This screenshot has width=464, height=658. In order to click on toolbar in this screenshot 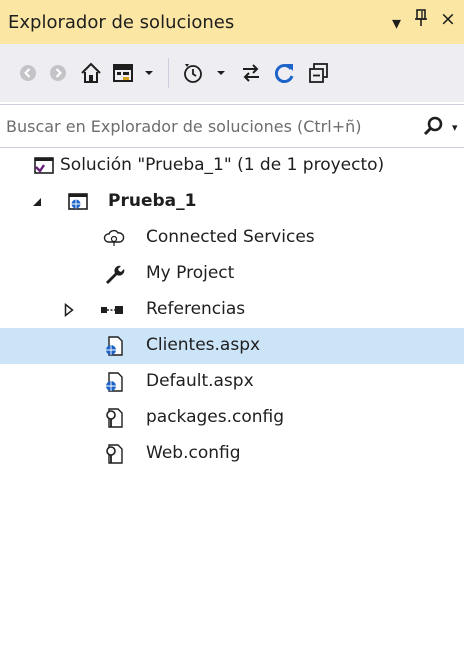, I will do `click(232, 73)`.